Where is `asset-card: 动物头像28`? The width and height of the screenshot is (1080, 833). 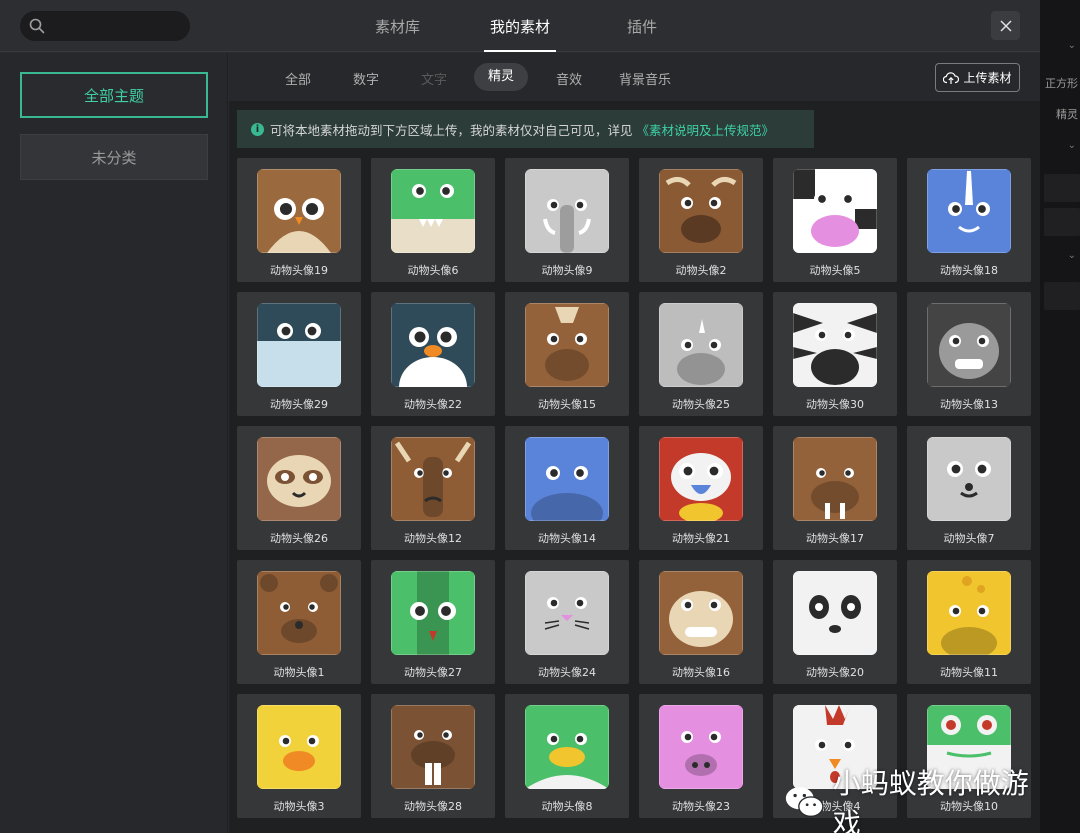
asset-card: 动物头像28 is located at coordinates (433, 756).